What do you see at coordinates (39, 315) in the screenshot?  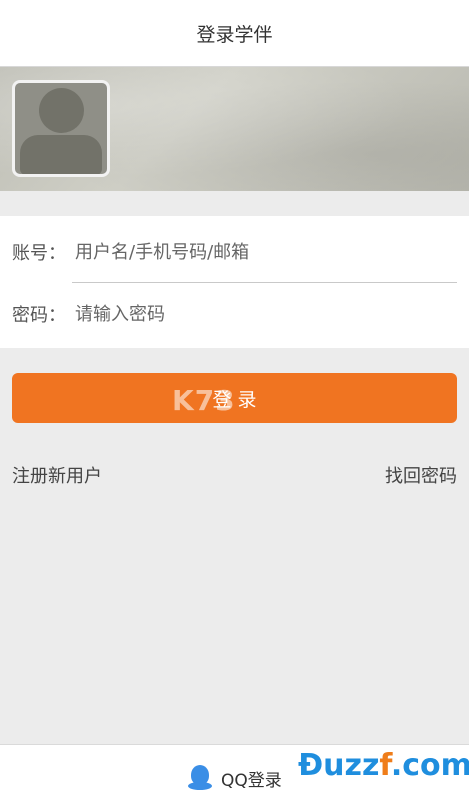 I see `password-label: 密码：` at bounding box center [39, 315].